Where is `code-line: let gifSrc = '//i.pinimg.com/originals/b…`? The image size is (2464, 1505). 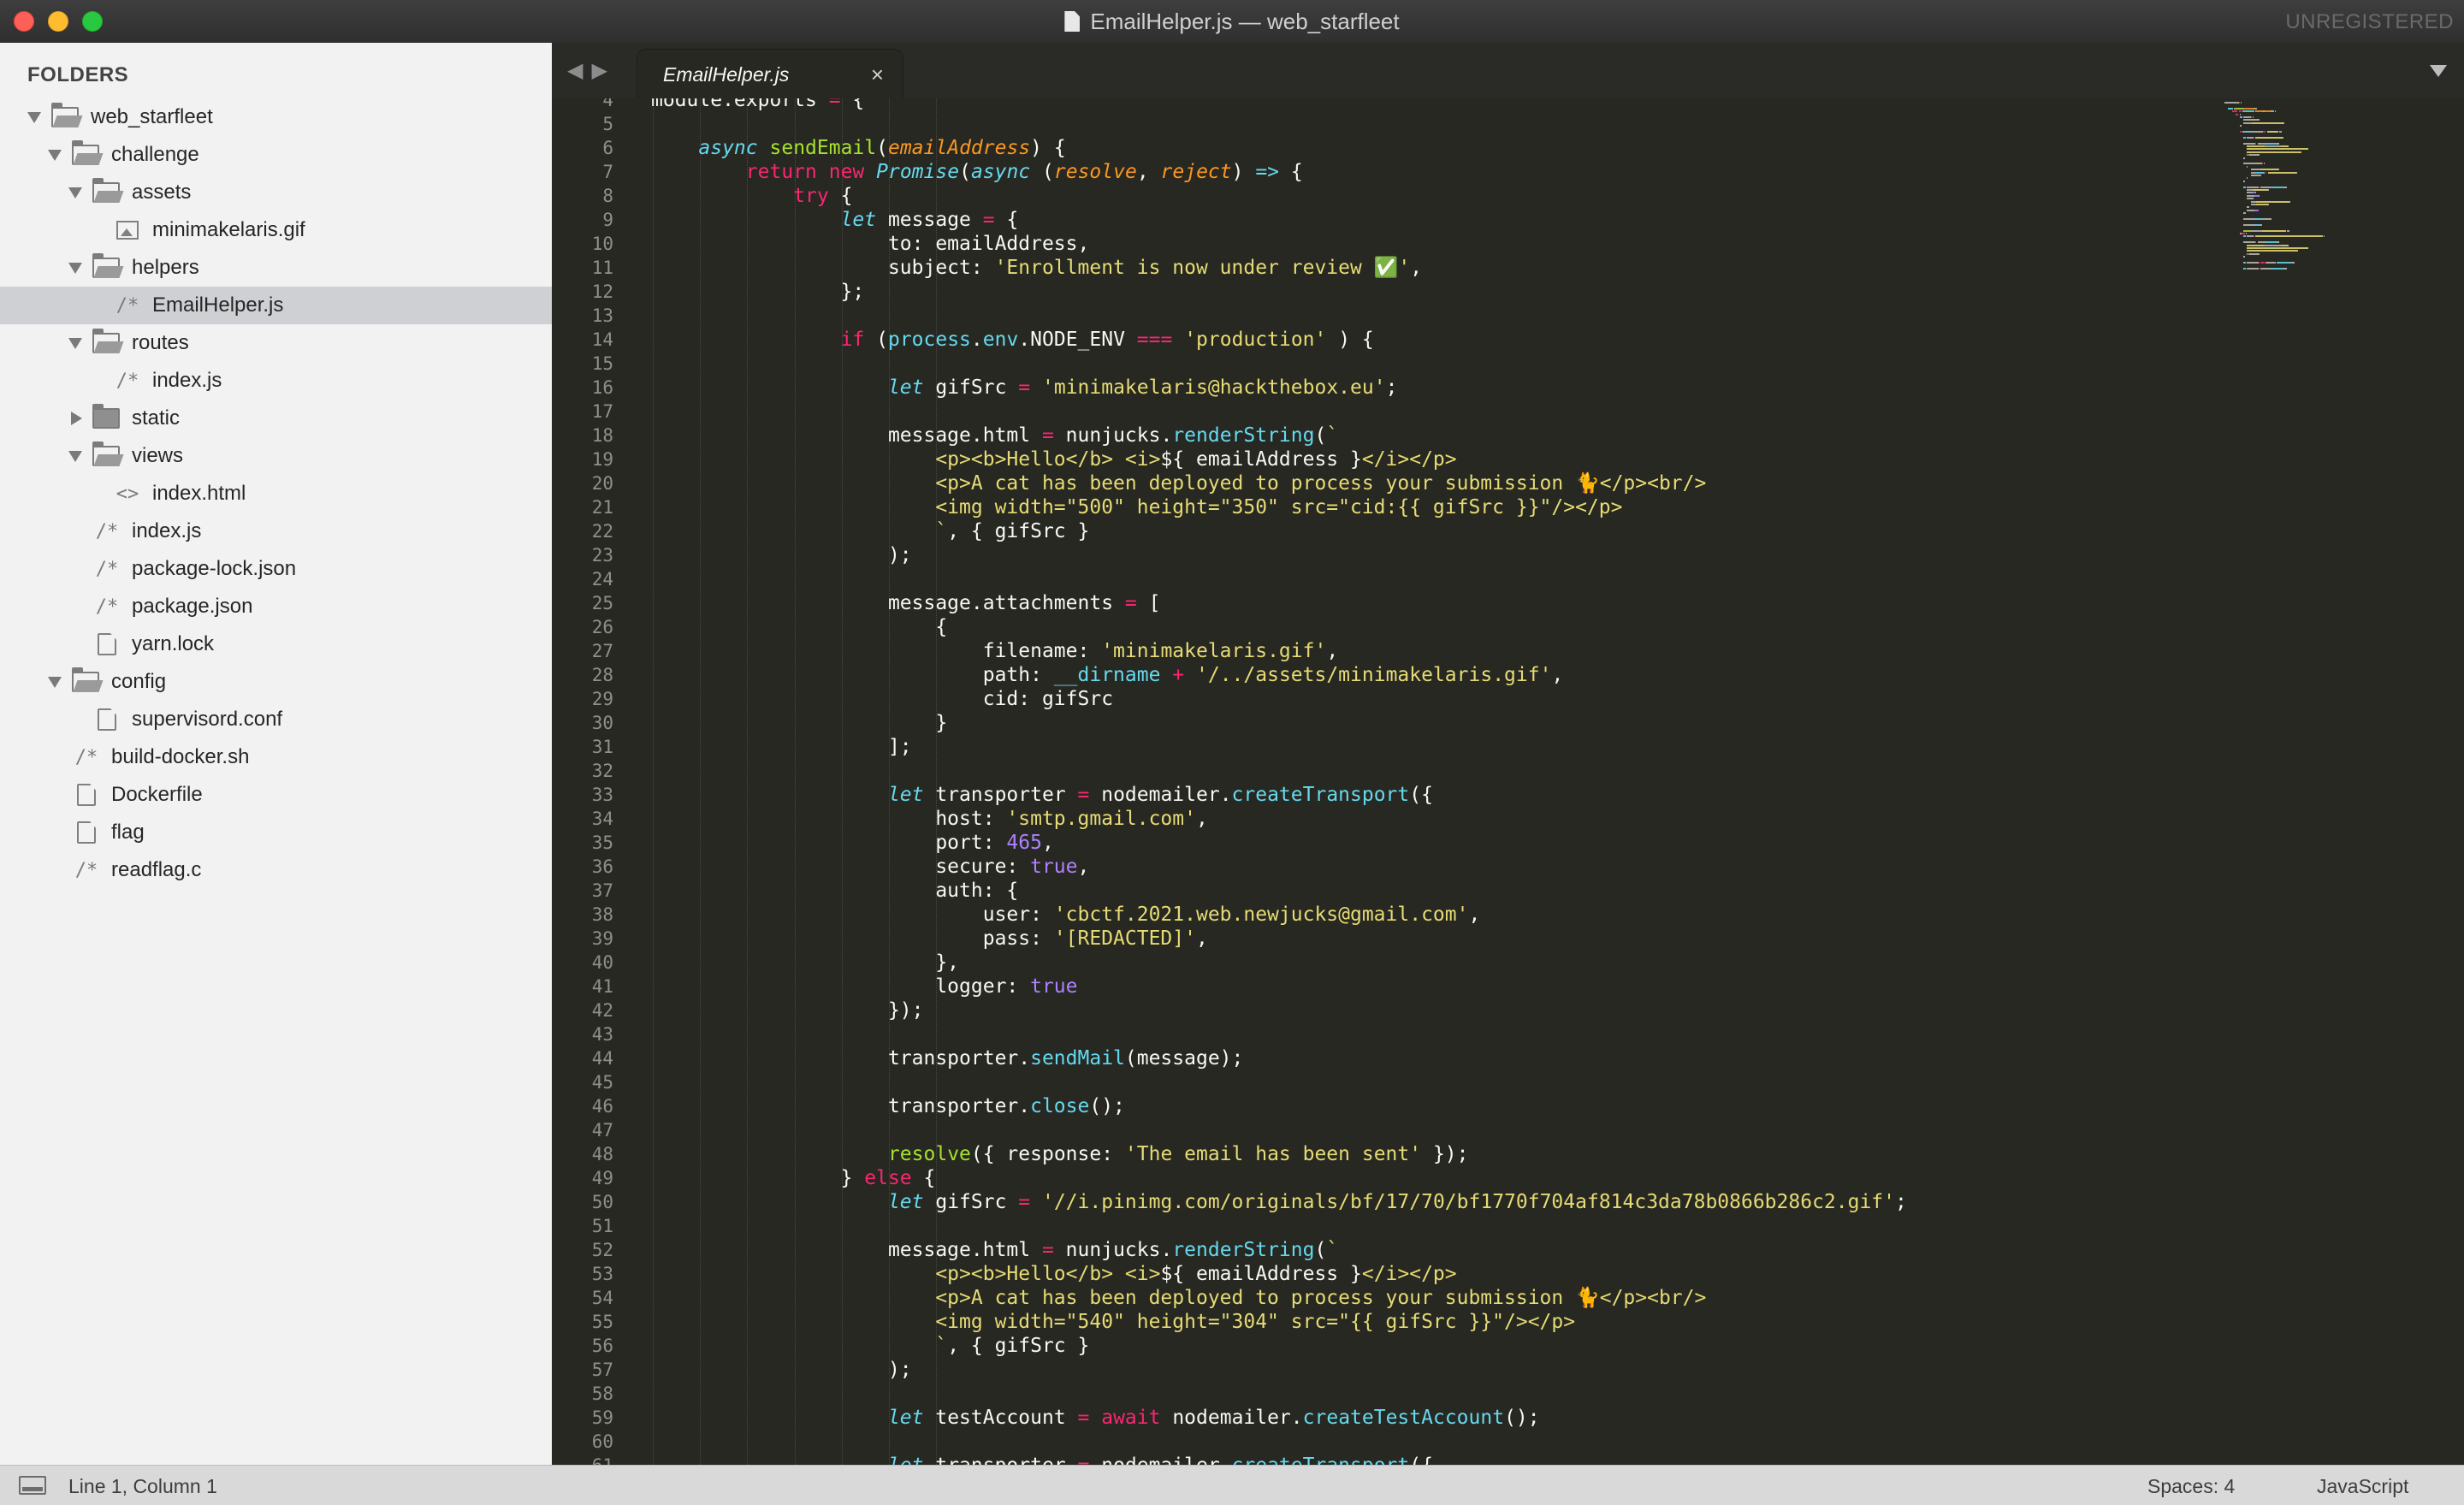
code-line: let gifSrc = '//i.pinimg.com/originals/b… is located at coordinates (1279, 1202).